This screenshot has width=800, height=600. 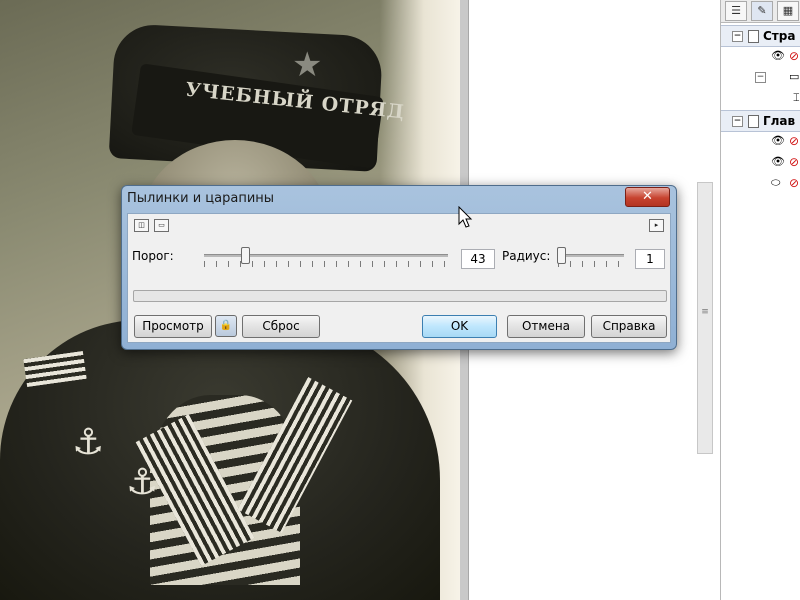 I want to click on preview-button: Просмотр, so click(x=173, y=326).